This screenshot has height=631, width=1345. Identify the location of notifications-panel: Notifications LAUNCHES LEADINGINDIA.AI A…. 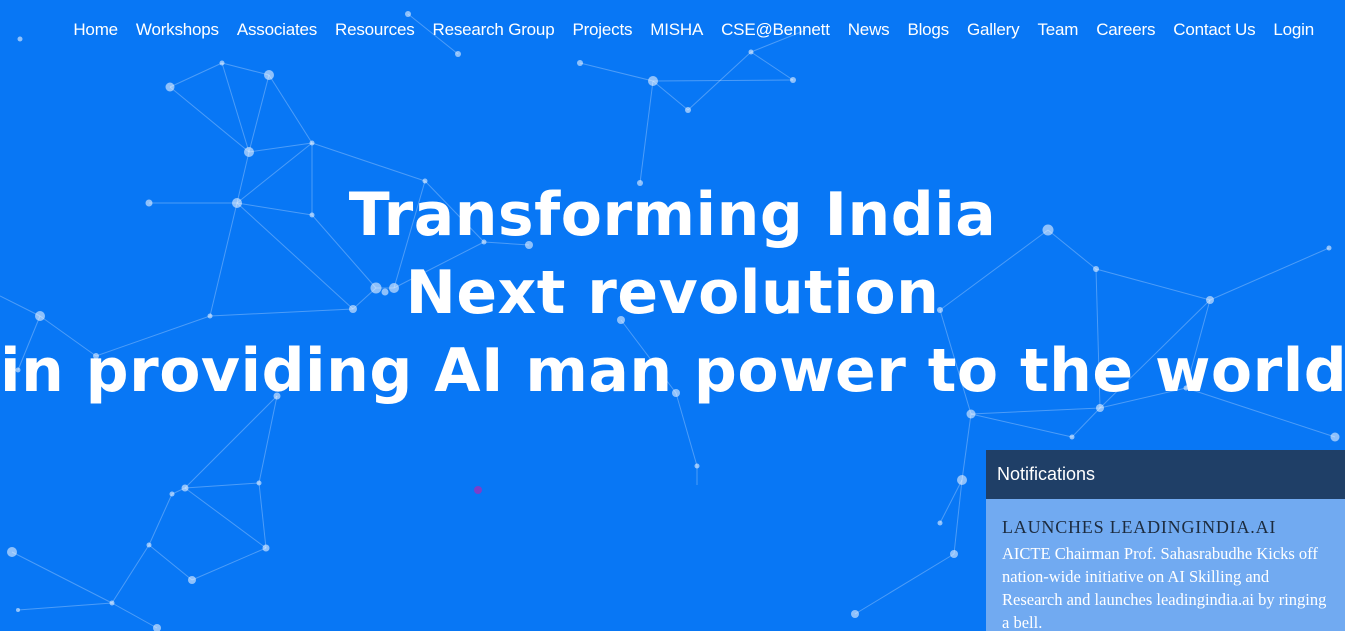
(1165, 540).